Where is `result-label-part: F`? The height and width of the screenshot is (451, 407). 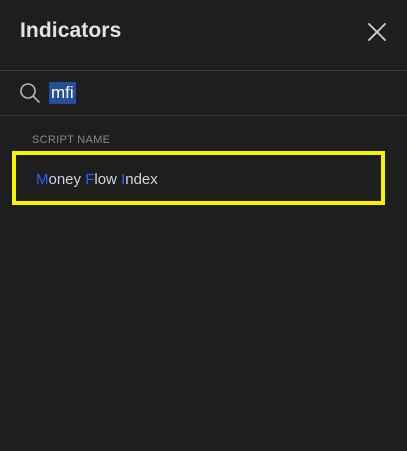
result-label-part: F is located at coordinates (90, 179).